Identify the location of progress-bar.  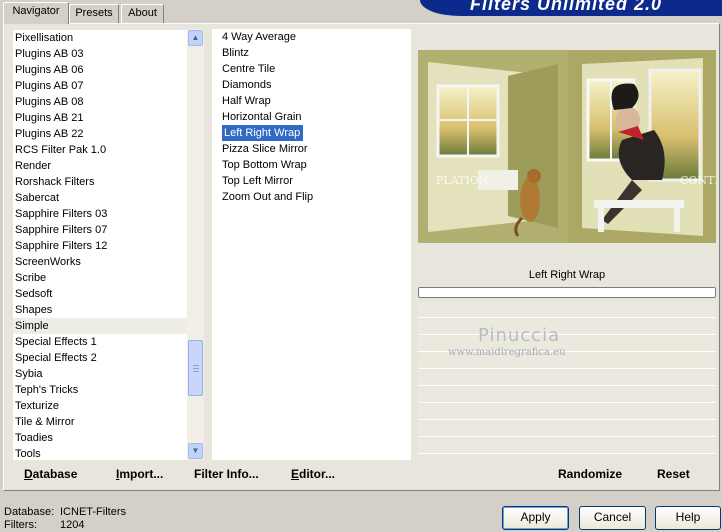
(567, 292).